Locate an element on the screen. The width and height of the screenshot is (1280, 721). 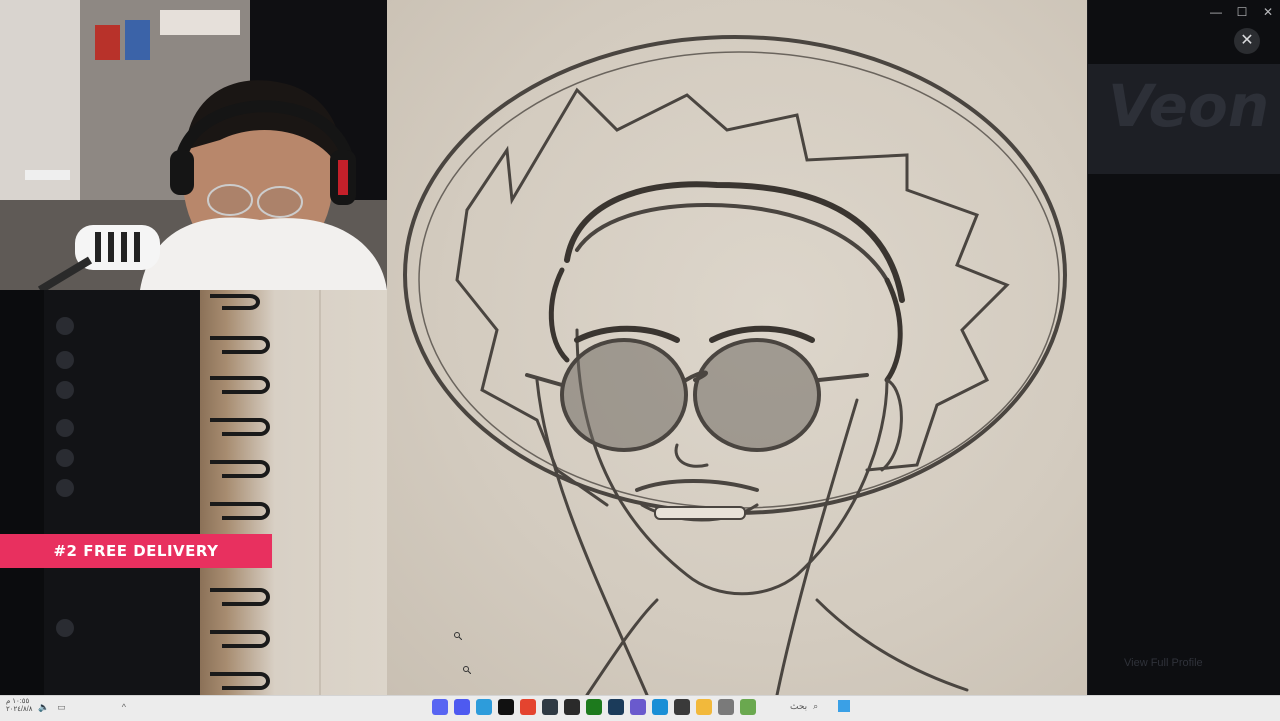
background-server-list is located at coordinates (22, 492).